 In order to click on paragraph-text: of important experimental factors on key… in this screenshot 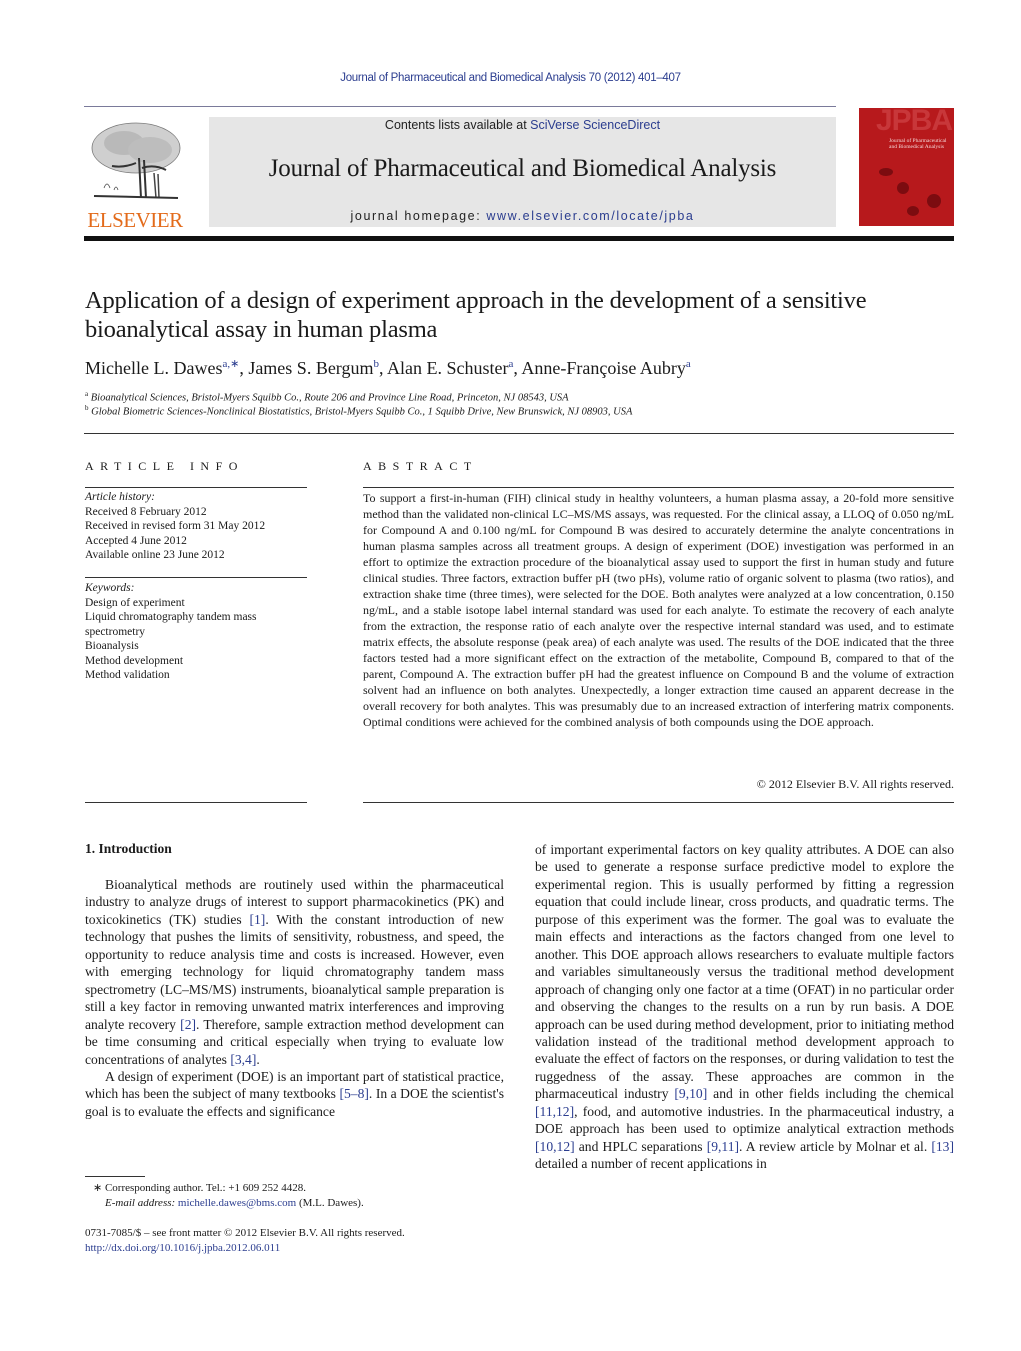, I will do `click(744, 972)`.